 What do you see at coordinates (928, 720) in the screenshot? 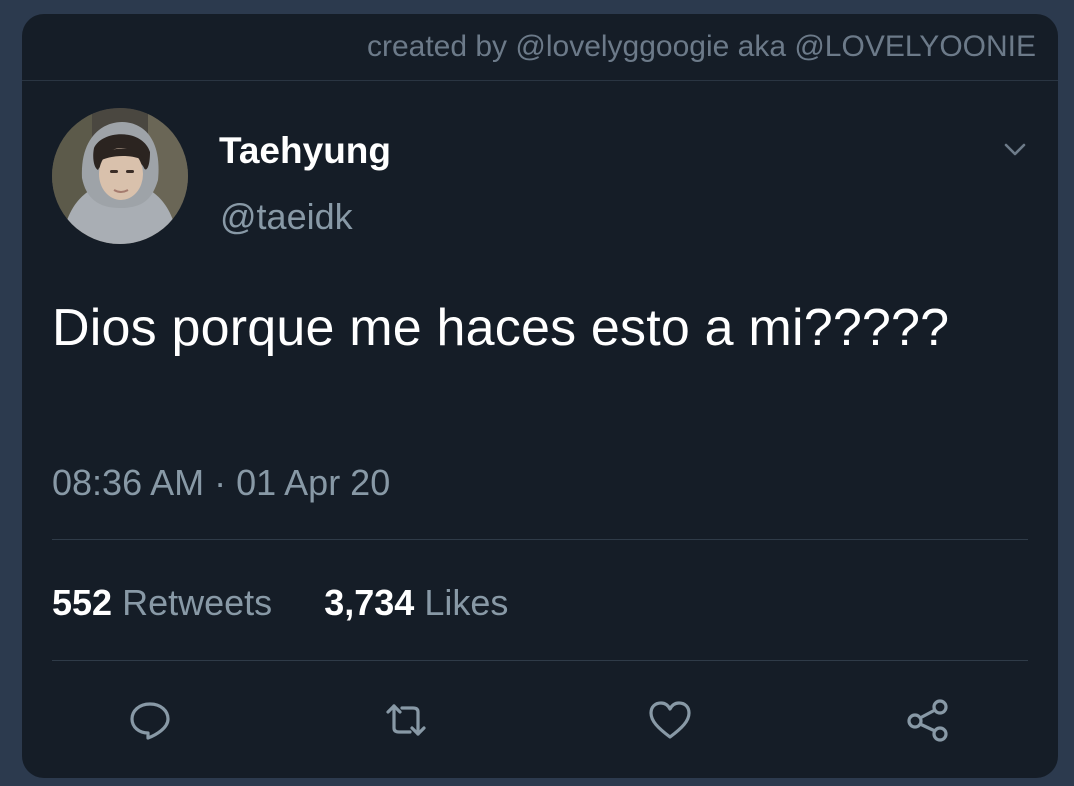
I see `share-icon` at bounding box center [928, 720].